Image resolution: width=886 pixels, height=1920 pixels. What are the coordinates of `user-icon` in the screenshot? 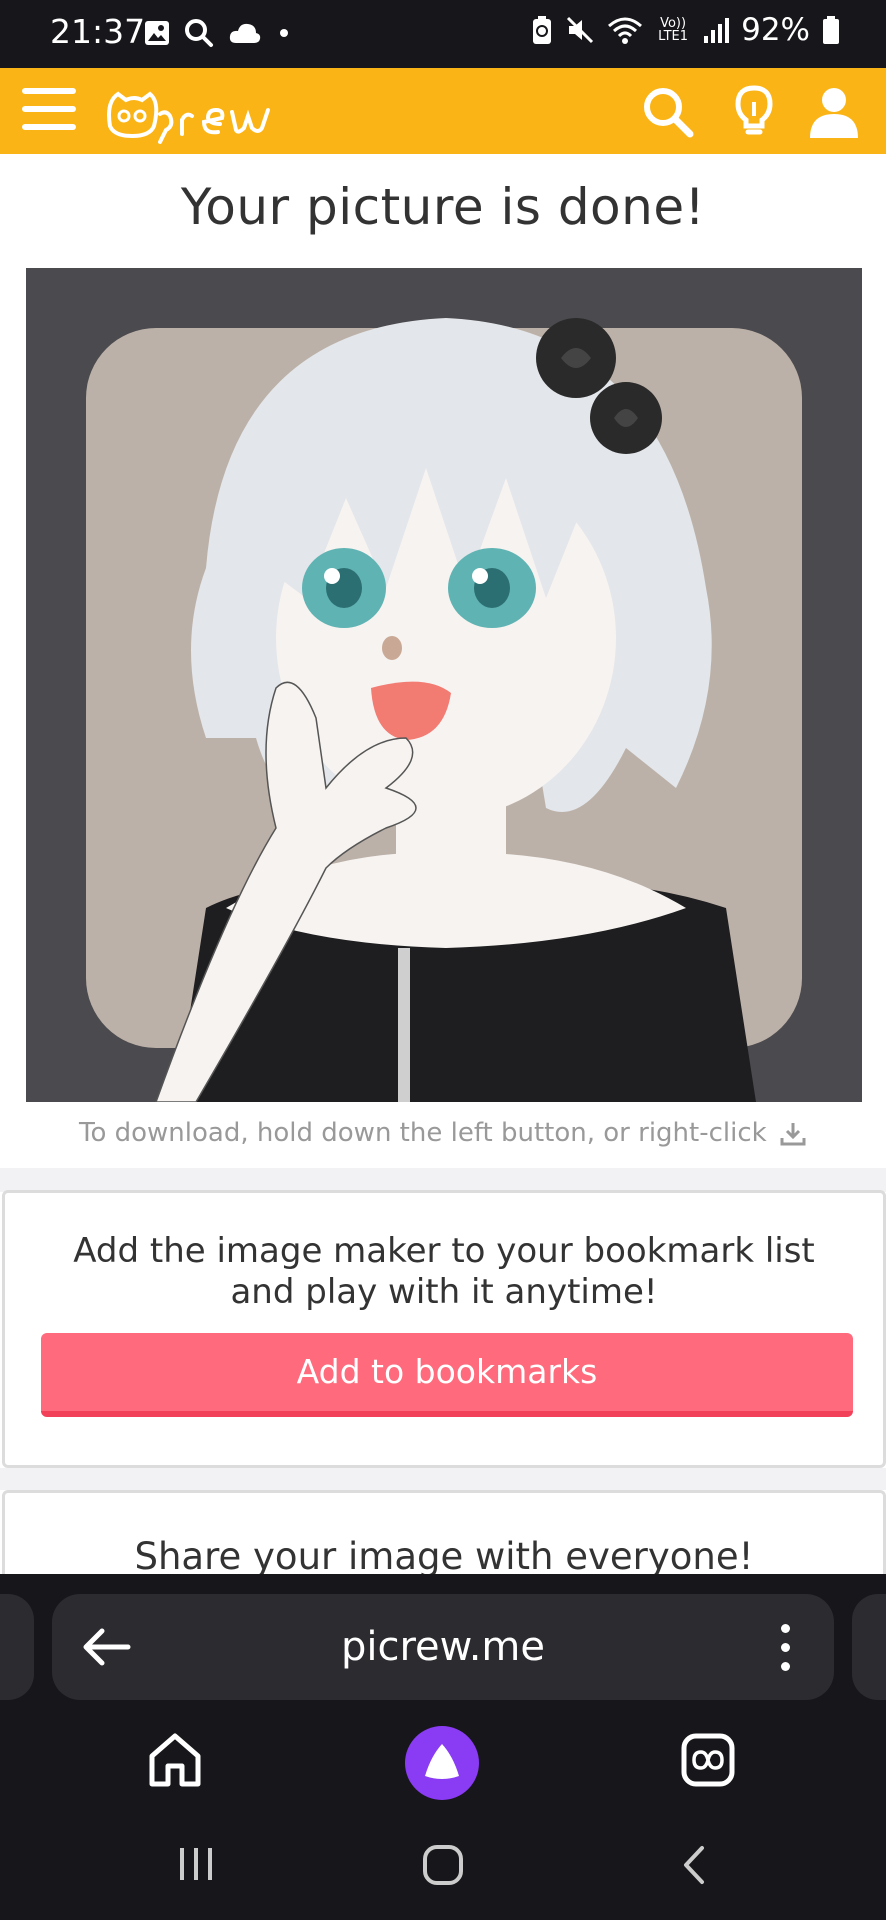 It's located at (834, 112).